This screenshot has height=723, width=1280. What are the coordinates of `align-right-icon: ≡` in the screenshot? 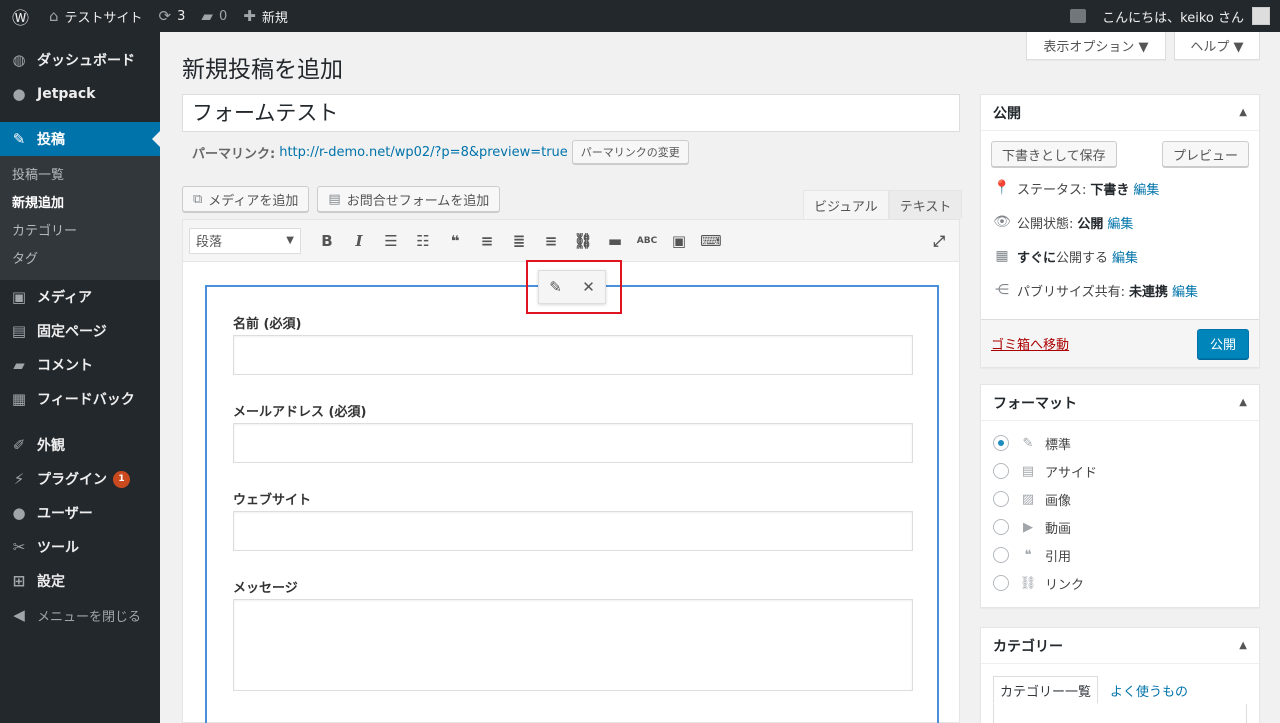 It's located at (551, 241).